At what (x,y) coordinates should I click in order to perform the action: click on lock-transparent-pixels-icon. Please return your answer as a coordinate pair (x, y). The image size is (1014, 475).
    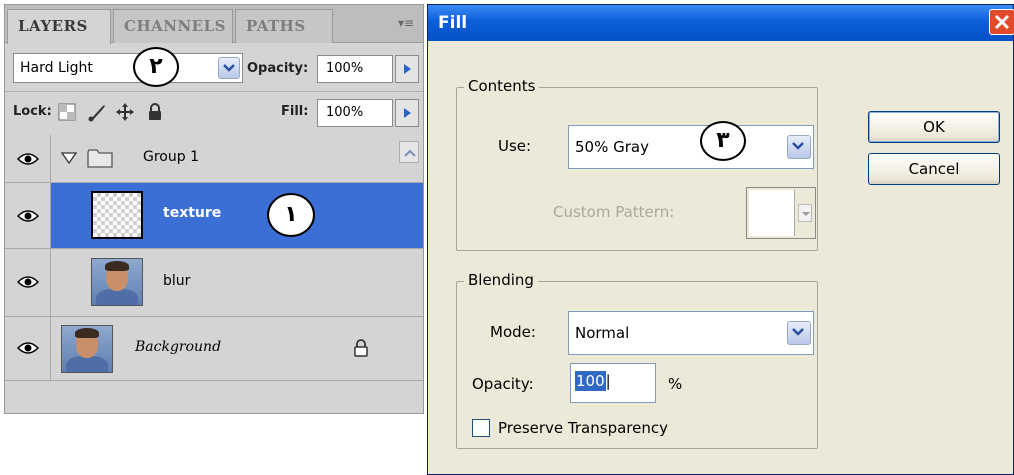
    Looking at the image, I should click on (67, 112).